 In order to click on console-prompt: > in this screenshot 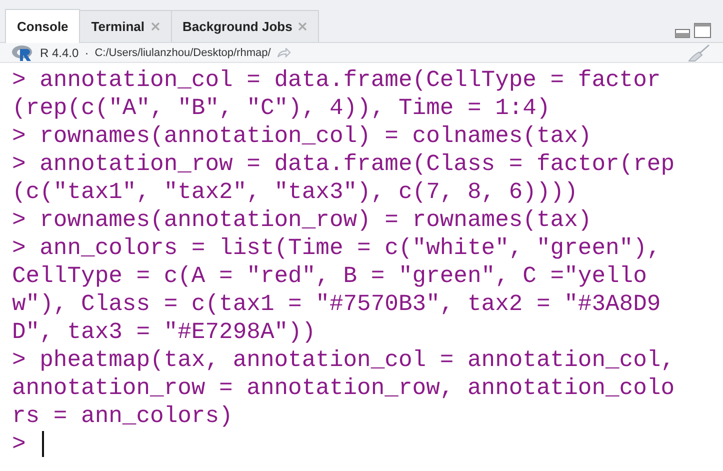, I will do `click(19, 444)`.